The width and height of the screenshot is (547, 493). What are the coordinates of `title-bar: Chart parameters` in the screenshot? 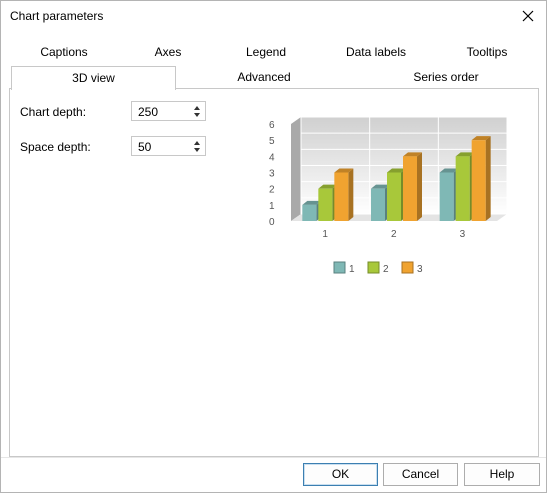 It's located at (273, 17).